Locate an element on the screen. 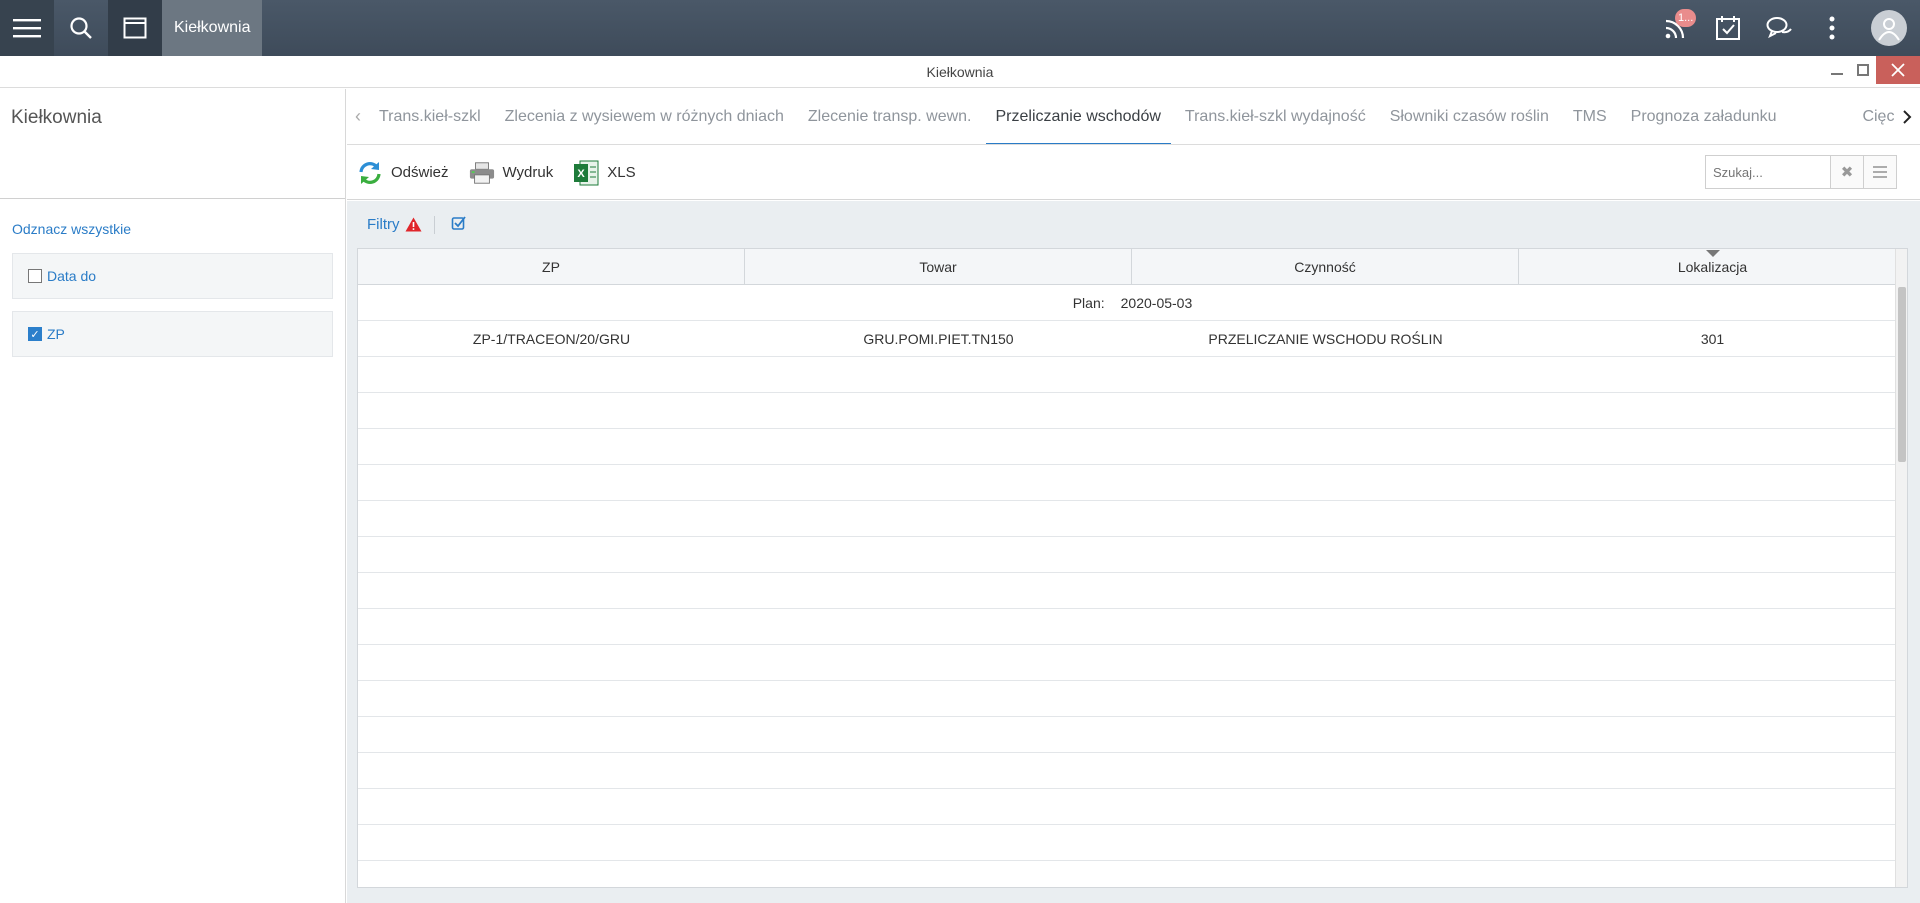 The image size is (1920, 903). column-header-lokalizacja: Lokalizacja is located at coordinates (1712, 266).